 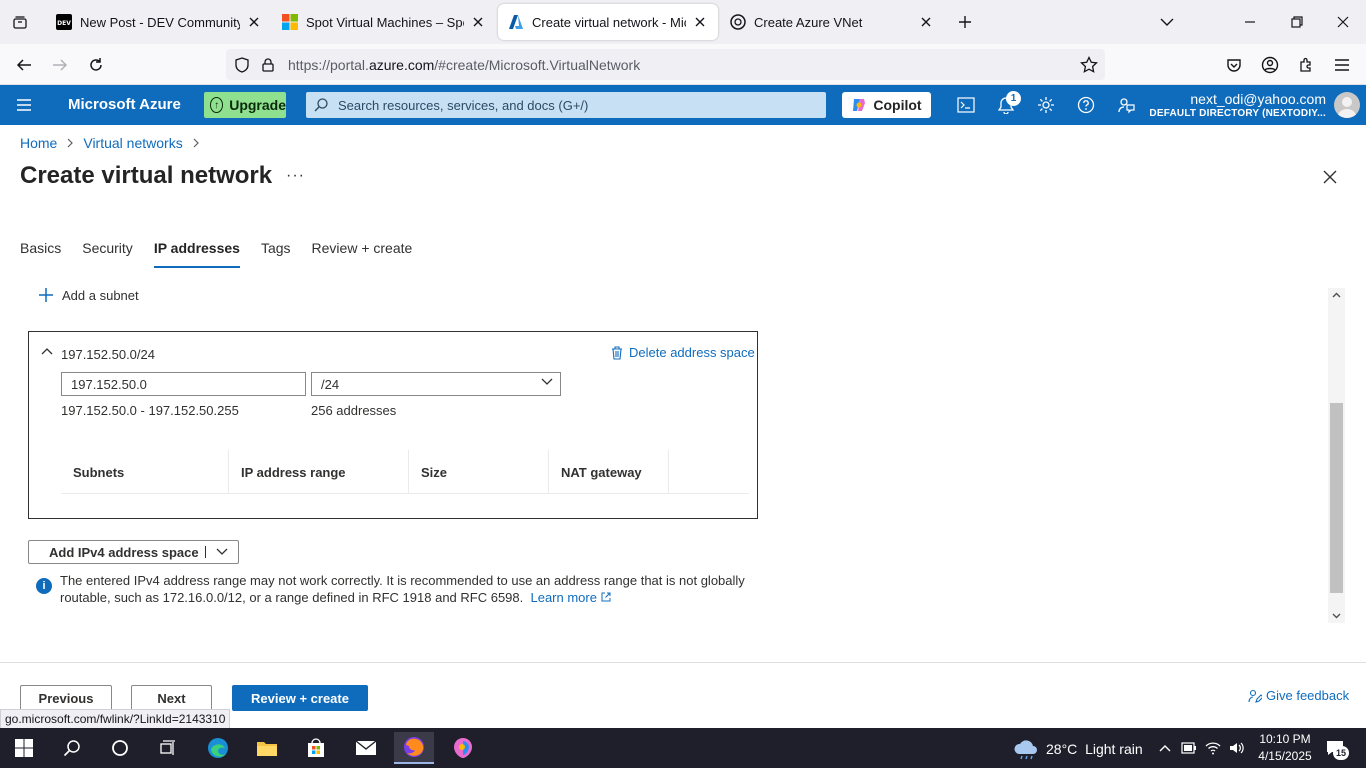 What do you see at coordinates (96, 65) in the screenshot?
I see `reload-icon` at bounding box center [96, 65].